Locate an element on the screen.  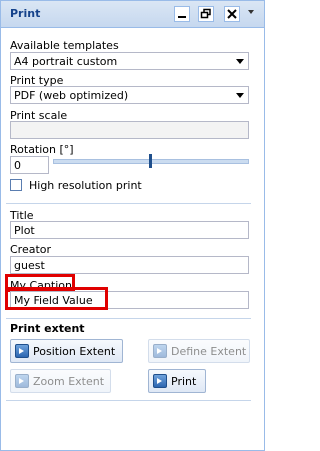
position-extent-button: Position Extent is located at coordinates (66, 351).